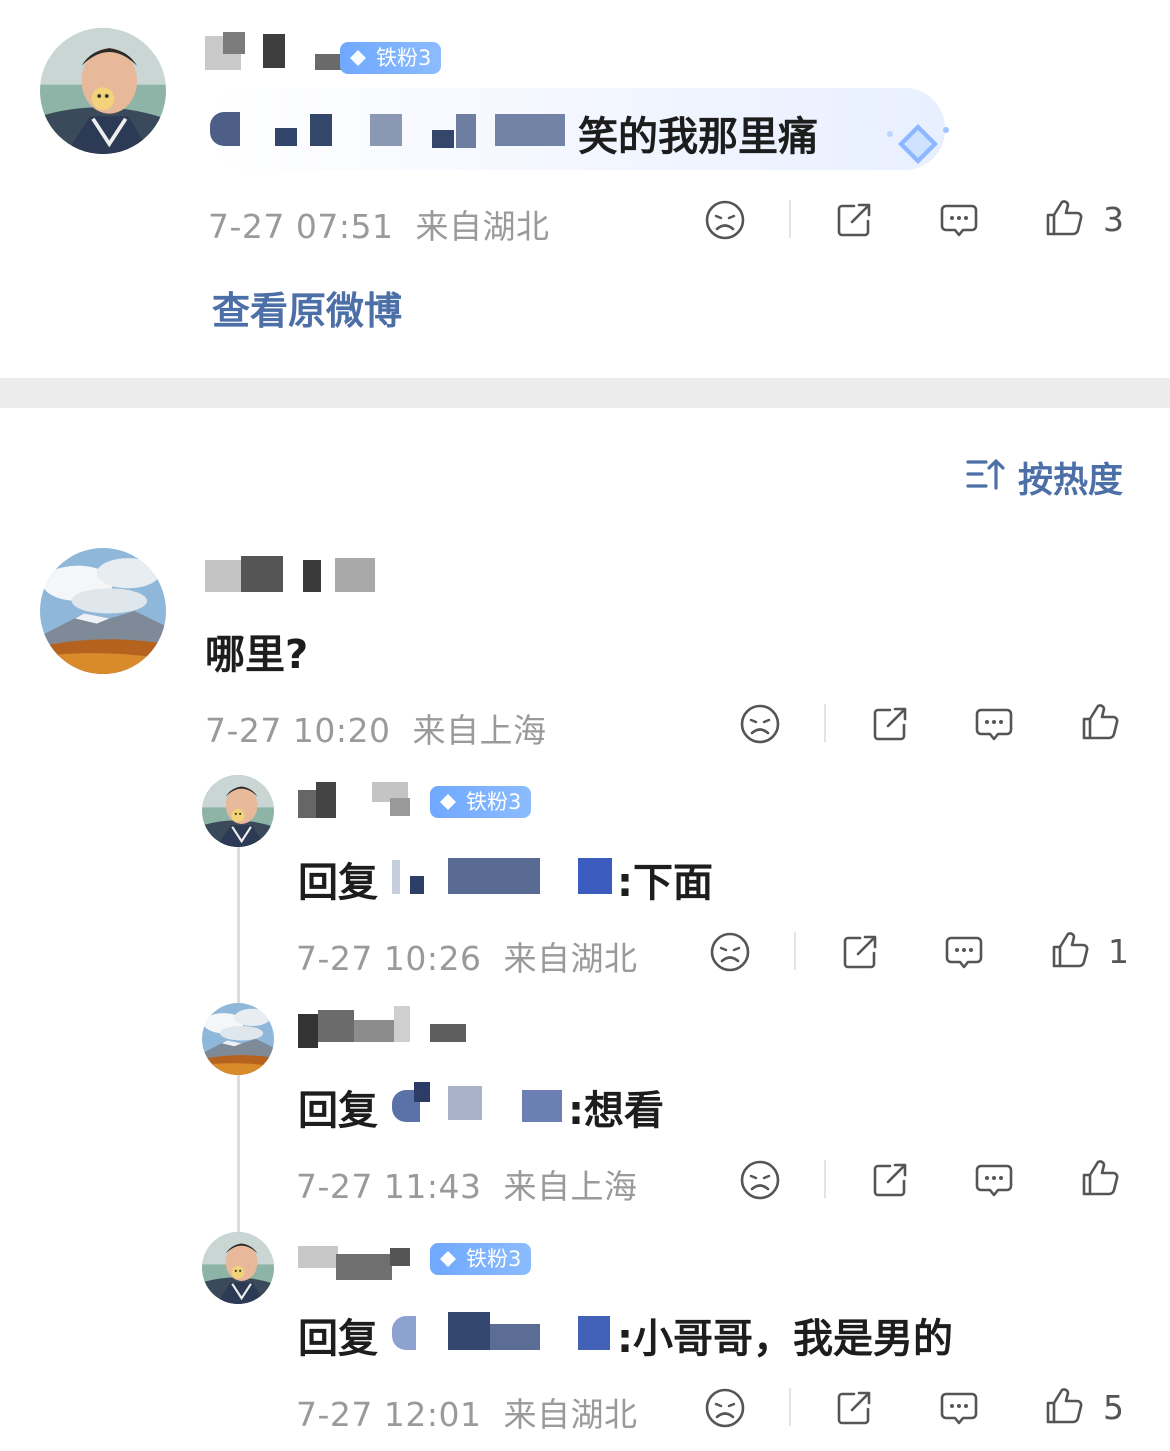 This screenshot has height=1451, width=1170. I want to click on reply-meta: 7-27 10:26 来自湖北, so click(467, 958).